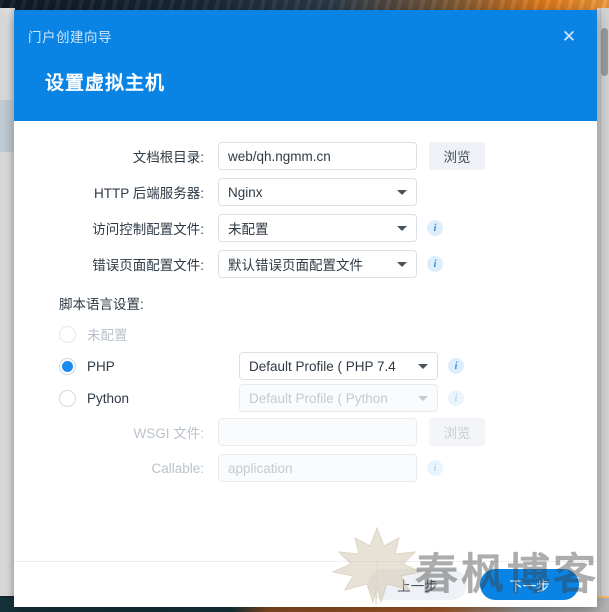  I want to click on background-window-left-edge, so click(7, 302).